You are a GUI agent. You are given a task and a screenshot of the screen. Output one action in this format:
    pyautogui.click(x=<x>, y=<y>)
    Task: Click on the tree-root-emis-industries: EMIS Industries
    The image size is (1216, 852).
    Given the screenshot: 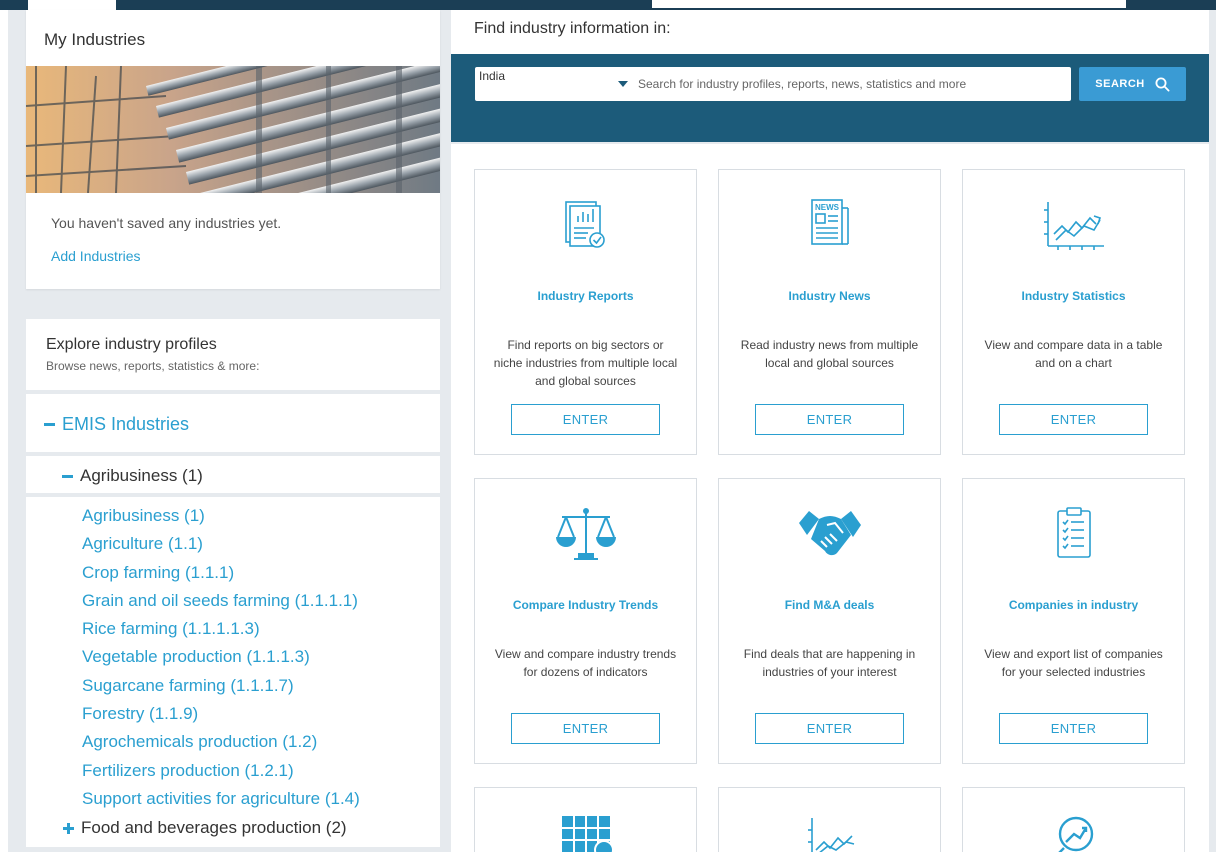 What is the action you would take?
    pyautogui.click(x=116, y=424)
    